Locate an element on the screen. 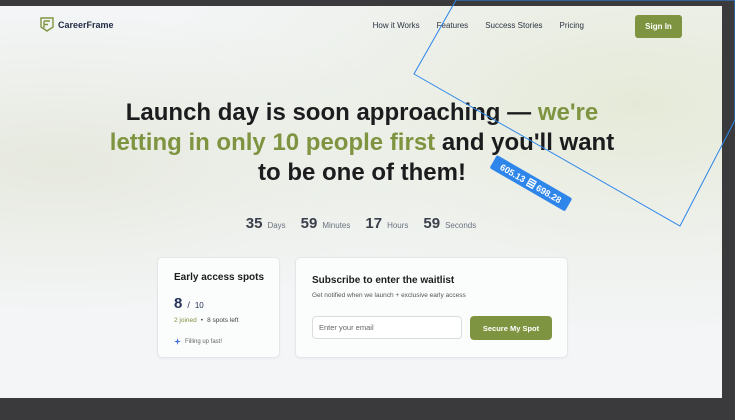 The width and height of the screenshot is (735, 420). countdown-hours-label: Hours is located at coordinates (398, 225).